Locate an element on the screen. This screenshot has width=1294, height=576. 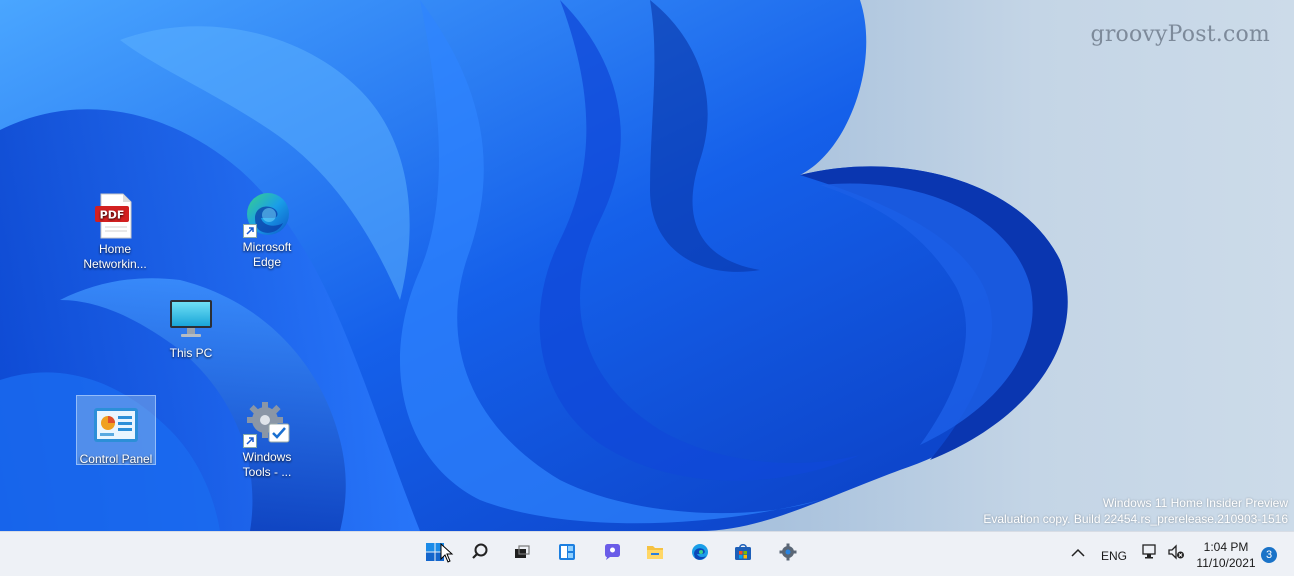
task-view-icon is located at coordinates (522, 554).